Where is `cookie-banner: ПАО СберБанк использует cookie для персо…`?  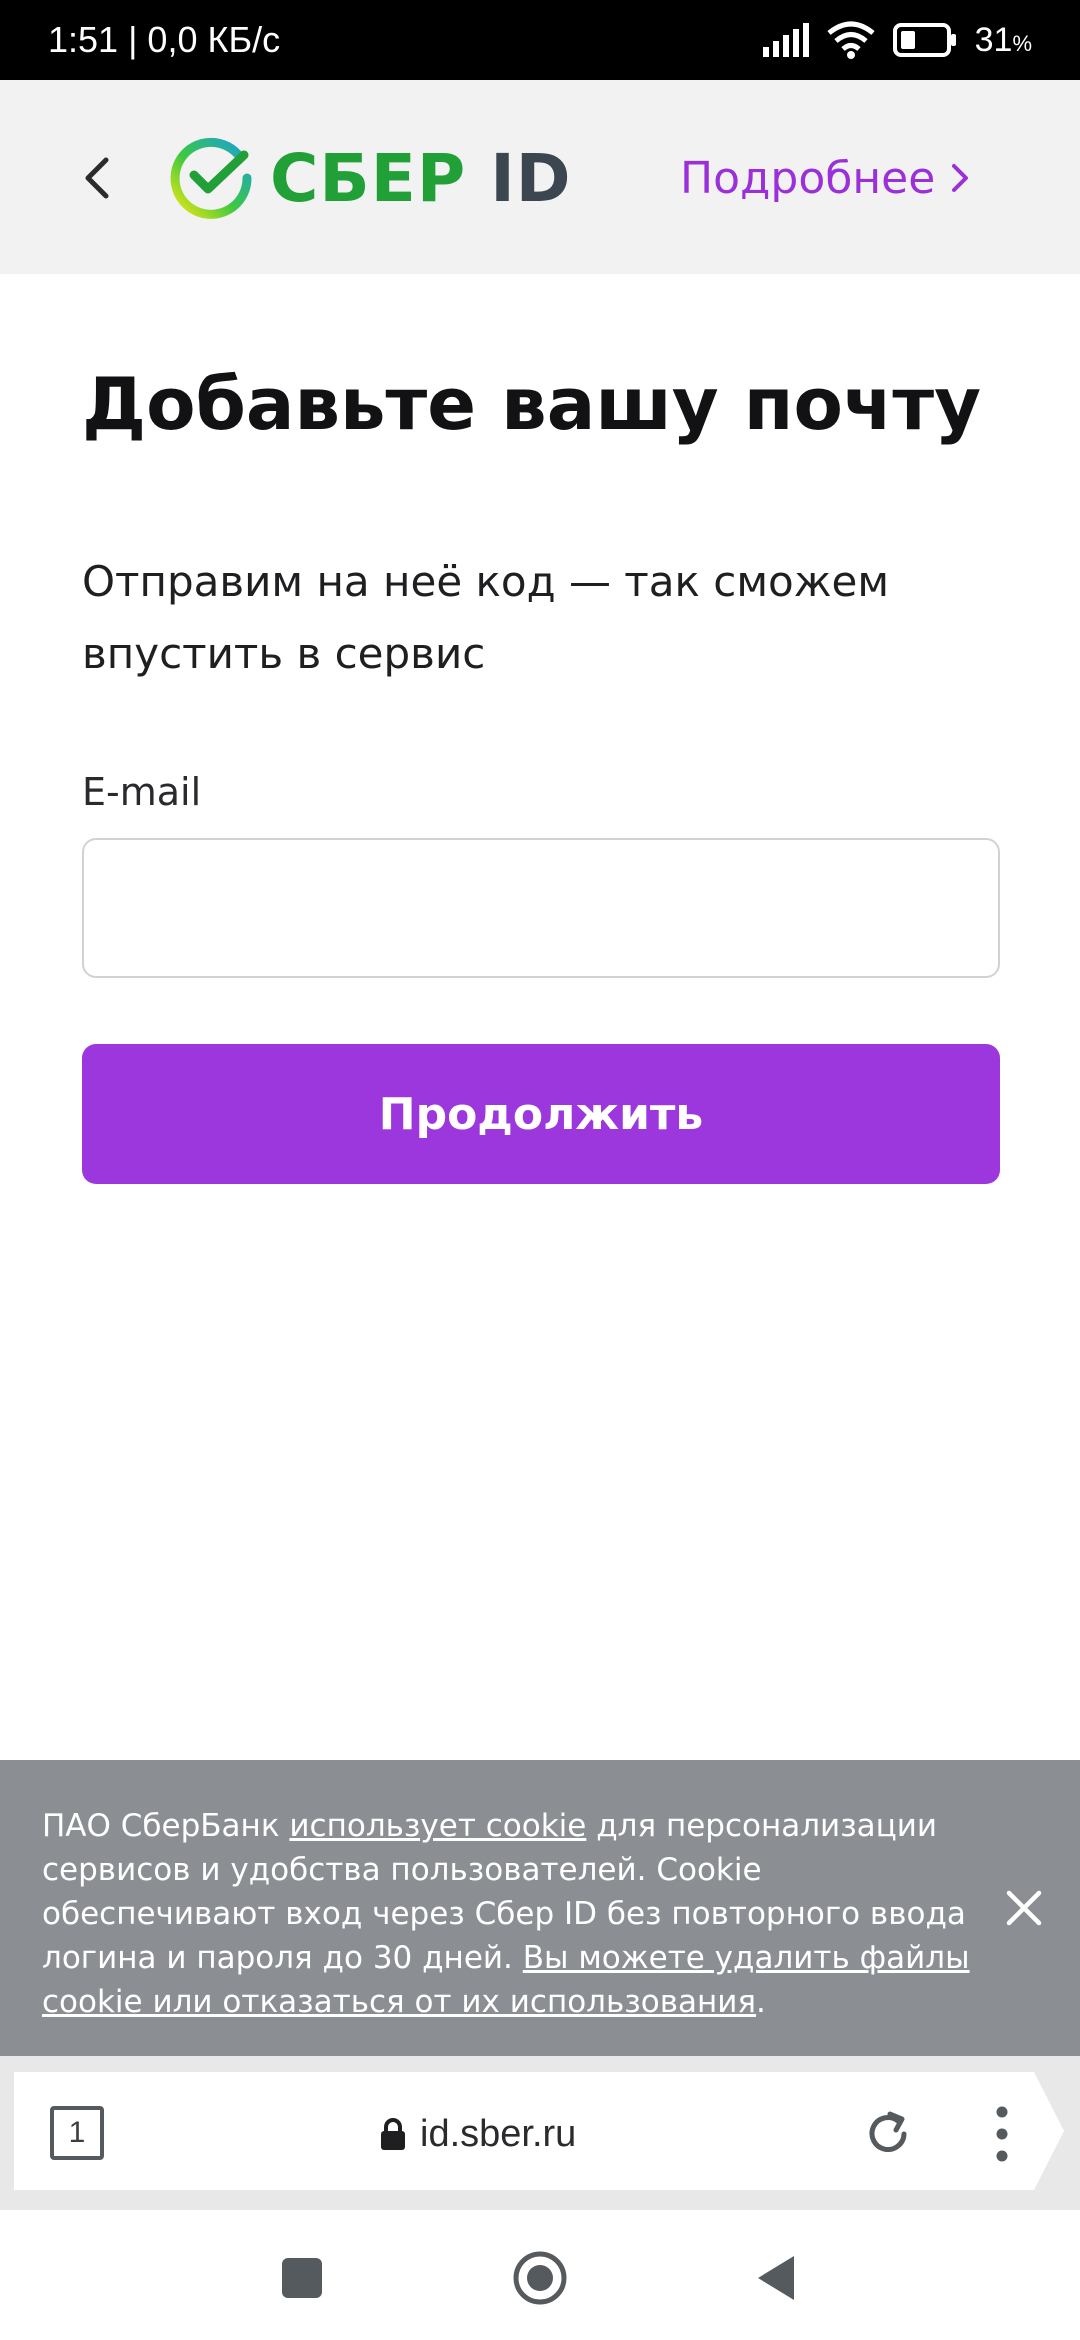 cookie-banner: ПАО СберБанк использует cookie для персо… is located at coordinates (540, 1908).